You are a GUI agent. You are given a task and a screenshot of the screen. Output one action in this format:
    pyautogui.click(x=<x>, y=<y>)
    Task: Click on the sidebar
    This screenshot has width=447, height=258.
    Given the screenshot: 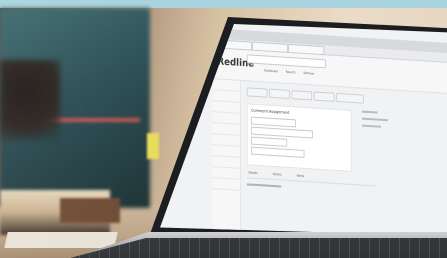 What is the action you would take?
    pyautogui.click(x=226, y=157)
    